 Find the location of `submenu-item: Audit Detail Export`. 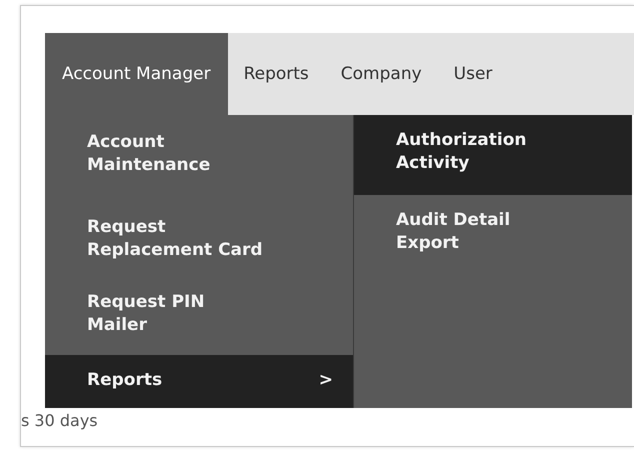

submenu-item: Audit Detail Export is located at coordinates (493, 225).